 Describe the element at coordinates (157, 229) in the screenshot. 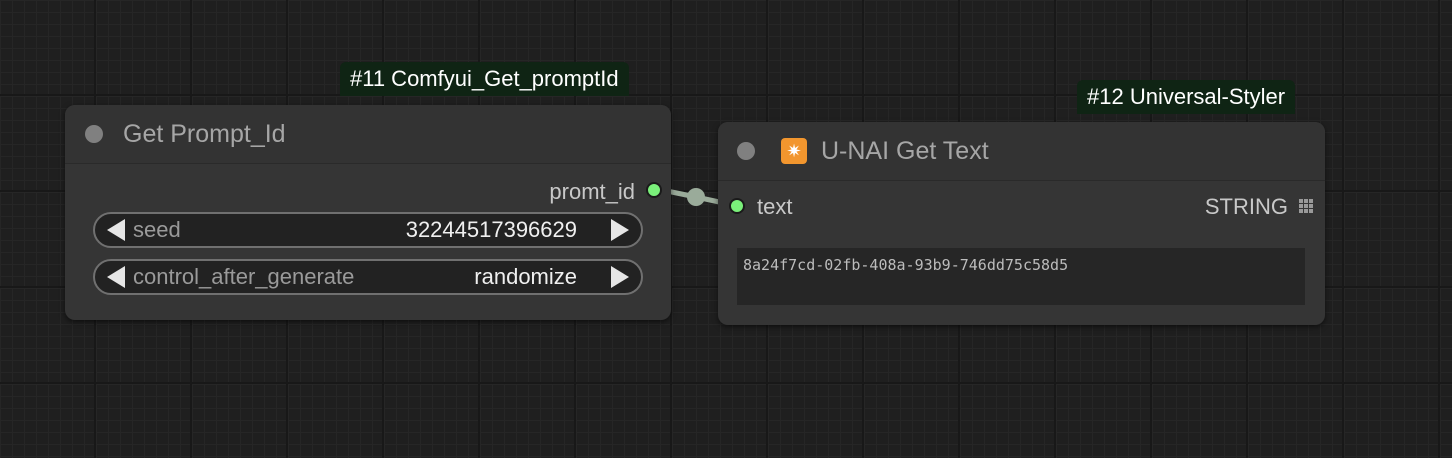

I see `seed-widget-label: seed` at that location.